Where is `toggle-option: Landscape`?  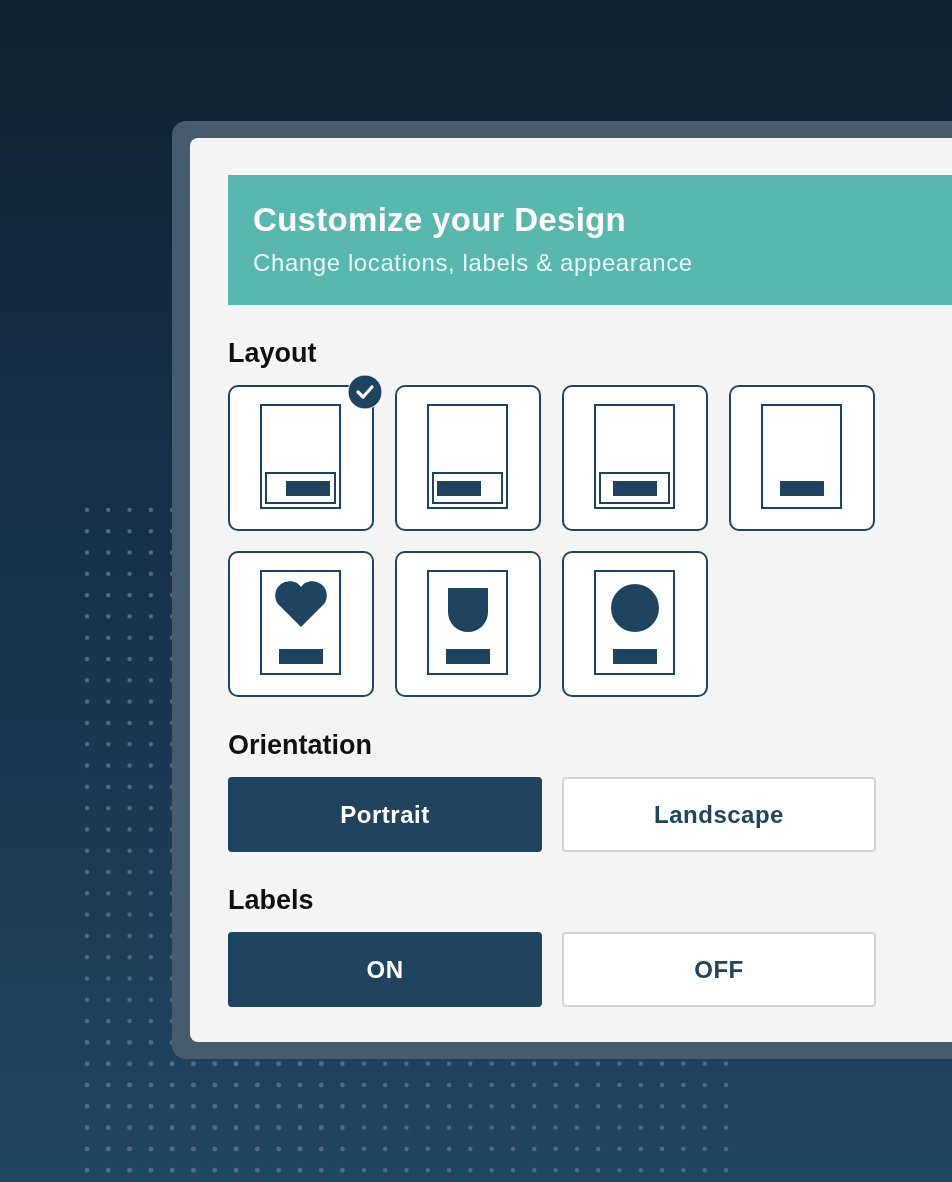
toggle-option: Landscape is located at coordinates (719, 814).